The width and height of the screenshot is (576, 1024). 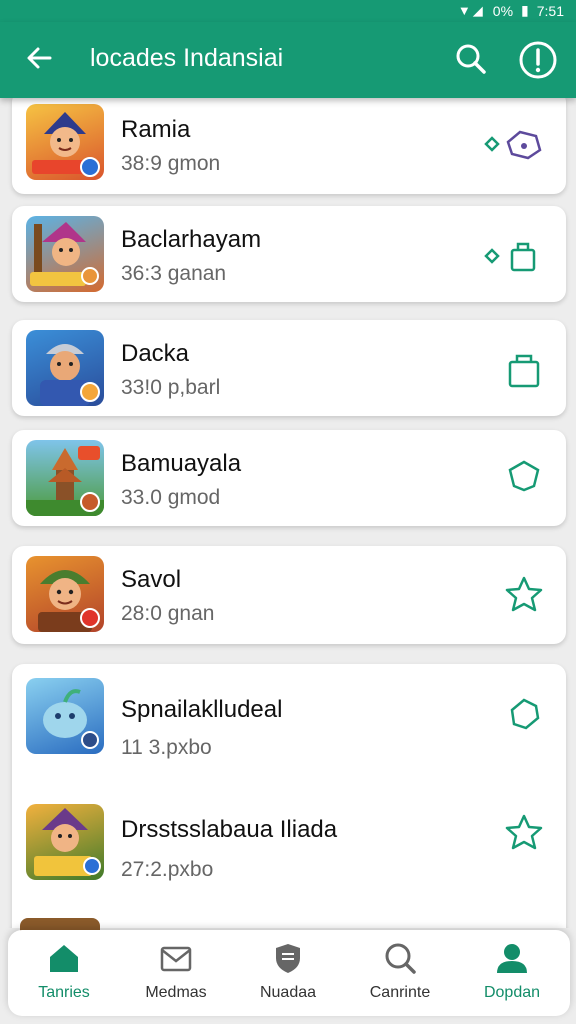 What do you see at coordinates (288, 60) in the screenshot?
I see `app-bar: locades Indansiai` at bounding box center [288, 60].